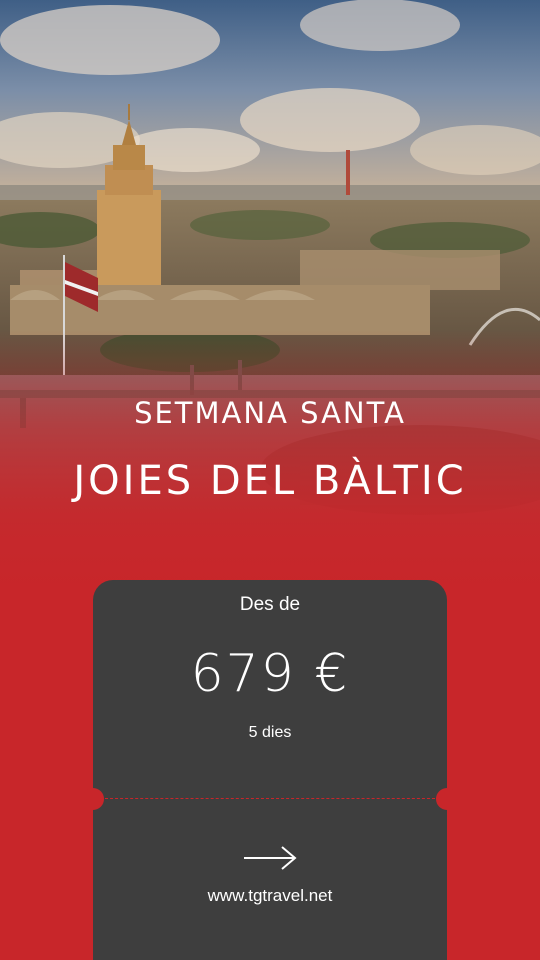  I want to click on ticket-price-section: Des de 679 € 5 dies, so click(270, 689).